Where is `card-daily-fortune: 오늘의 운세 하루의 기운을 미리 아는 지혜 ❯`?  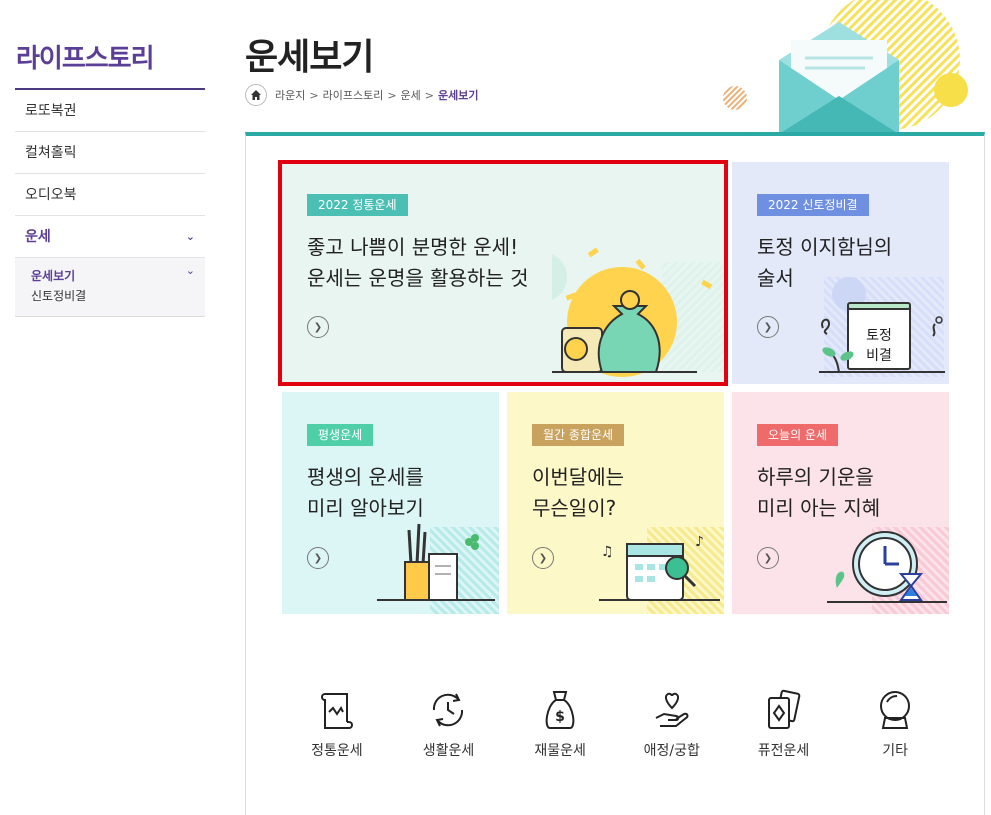
card-daily-fortune: 오늘의 운세 하루의 기운을 미리 아는 지혜 ❯ is located at coordinates (840, 503).